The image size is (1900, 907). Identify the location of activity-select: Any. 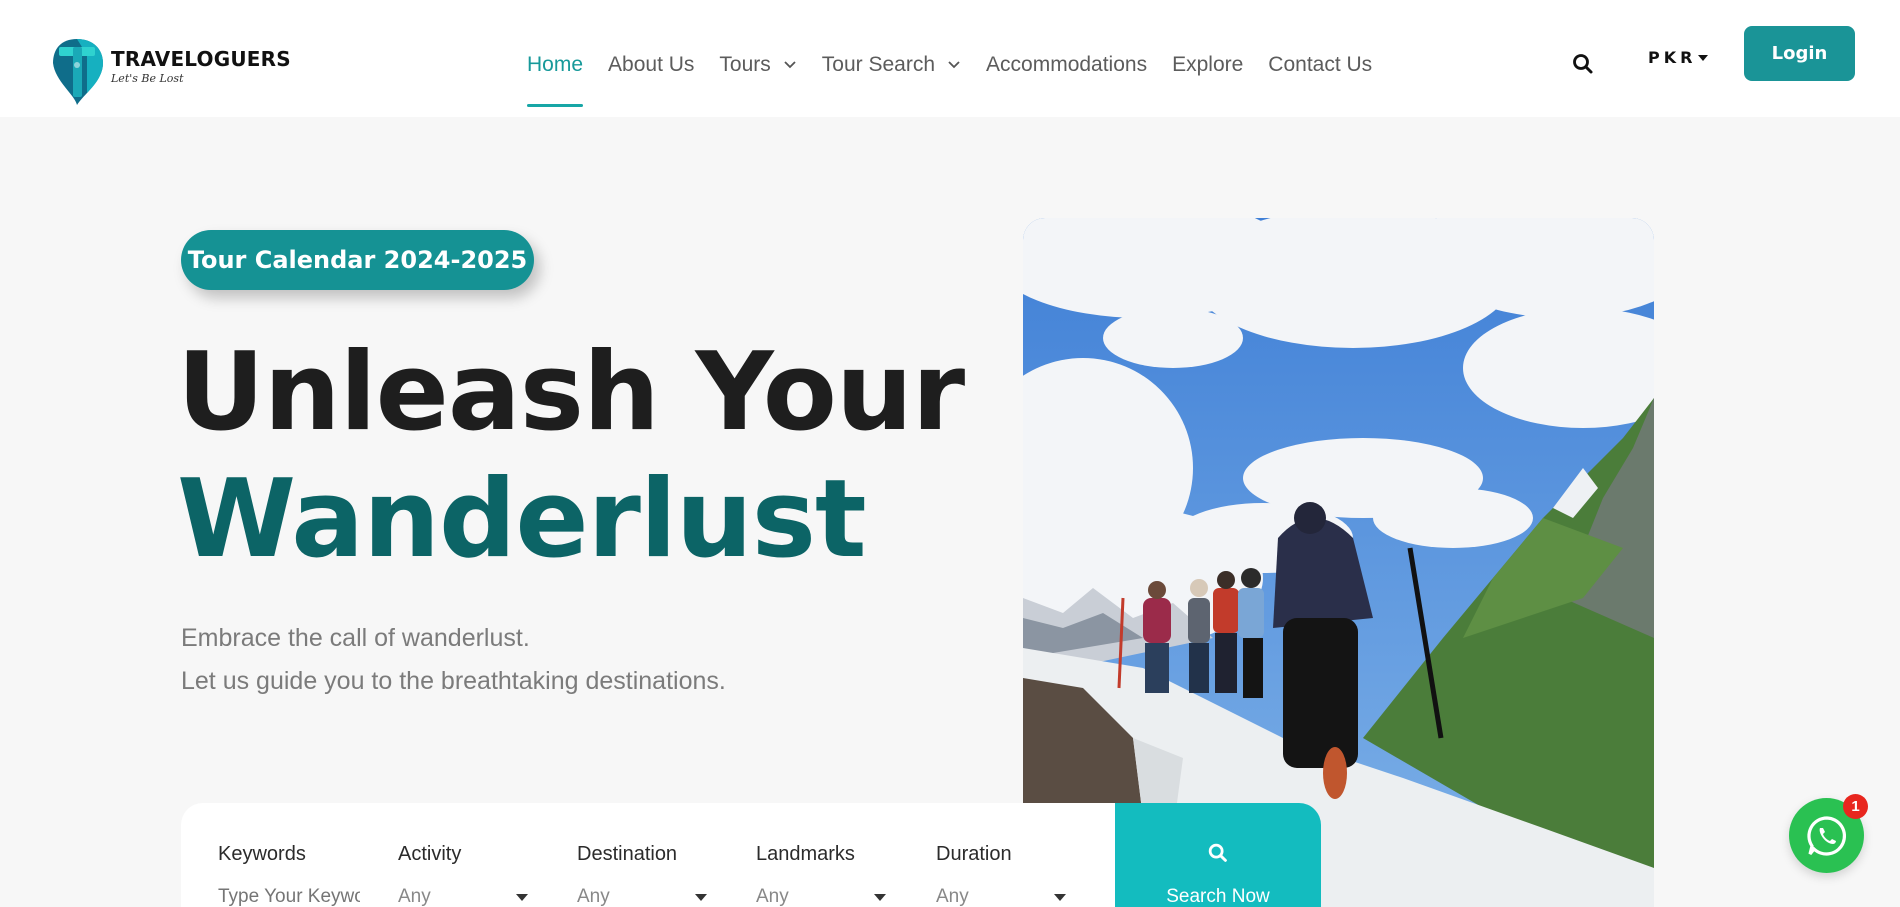
(463, 896).